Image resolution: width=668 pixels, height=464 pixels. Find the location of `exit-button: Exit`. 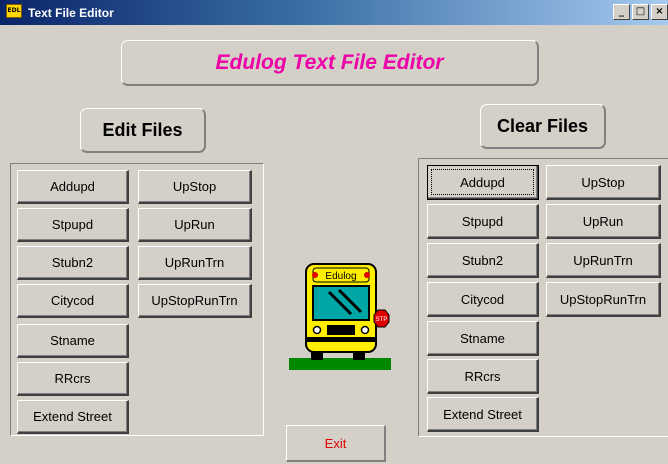

exit-button: Exit is located at coordinates (336, 443).